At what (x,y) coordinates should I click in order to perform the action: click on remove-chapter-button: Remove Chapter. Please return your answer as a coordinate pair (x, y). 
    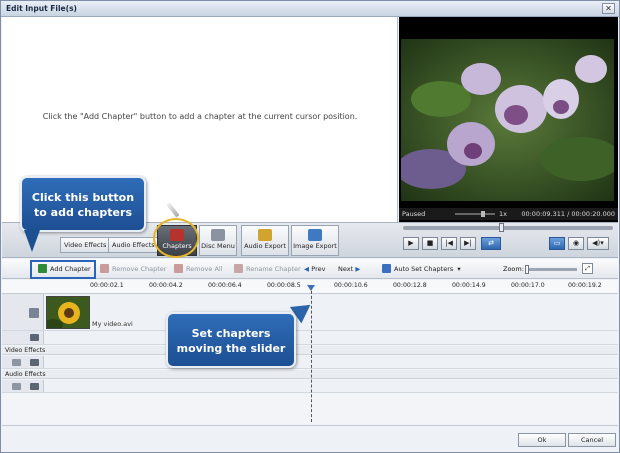
    Looking at the image, I should click on (133, 269).